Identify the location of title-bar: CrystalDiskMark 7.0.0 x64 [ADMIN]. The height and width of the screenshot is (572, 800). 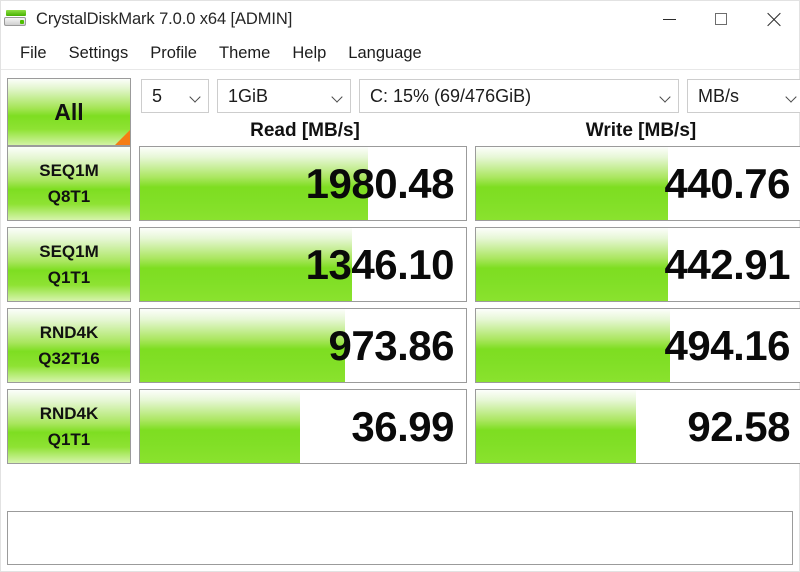
(400, 19).